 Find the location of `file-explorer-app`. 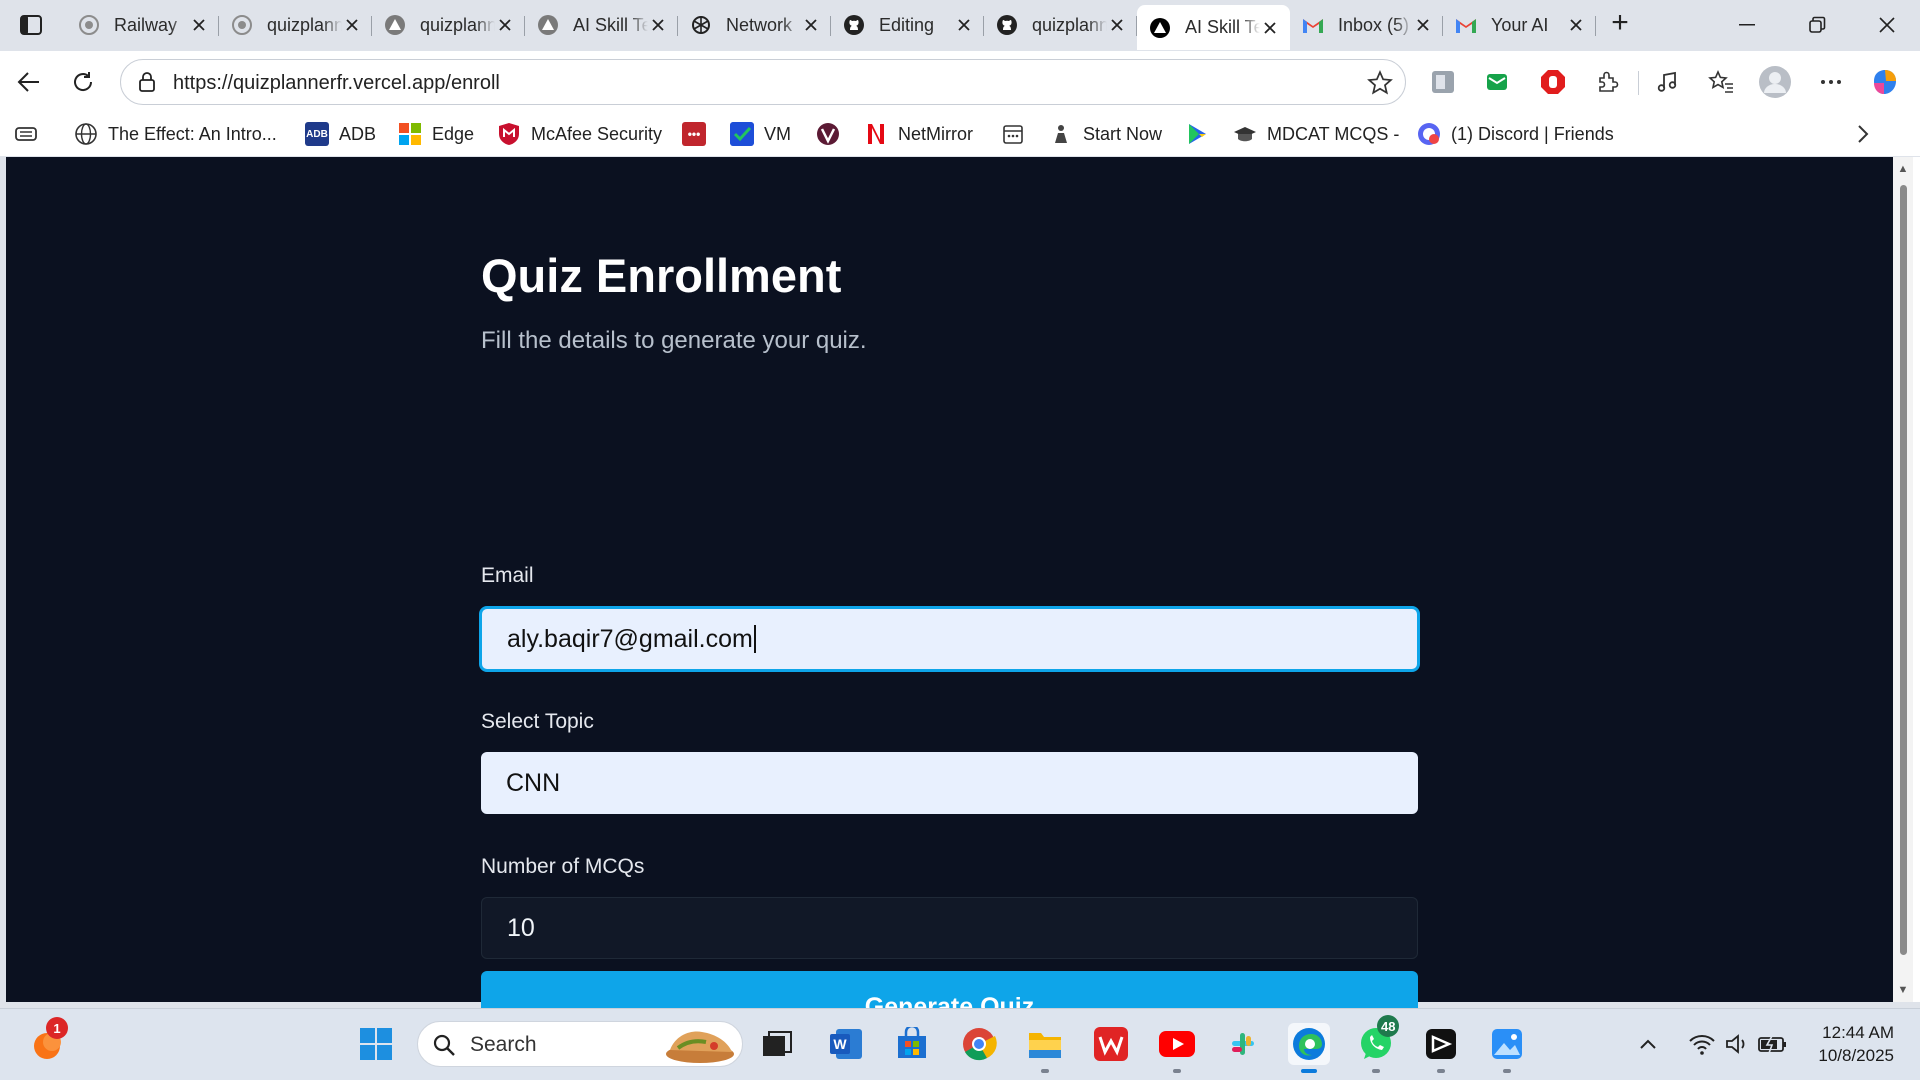

file-explorer-app is located at coordinates (1045, 1048).